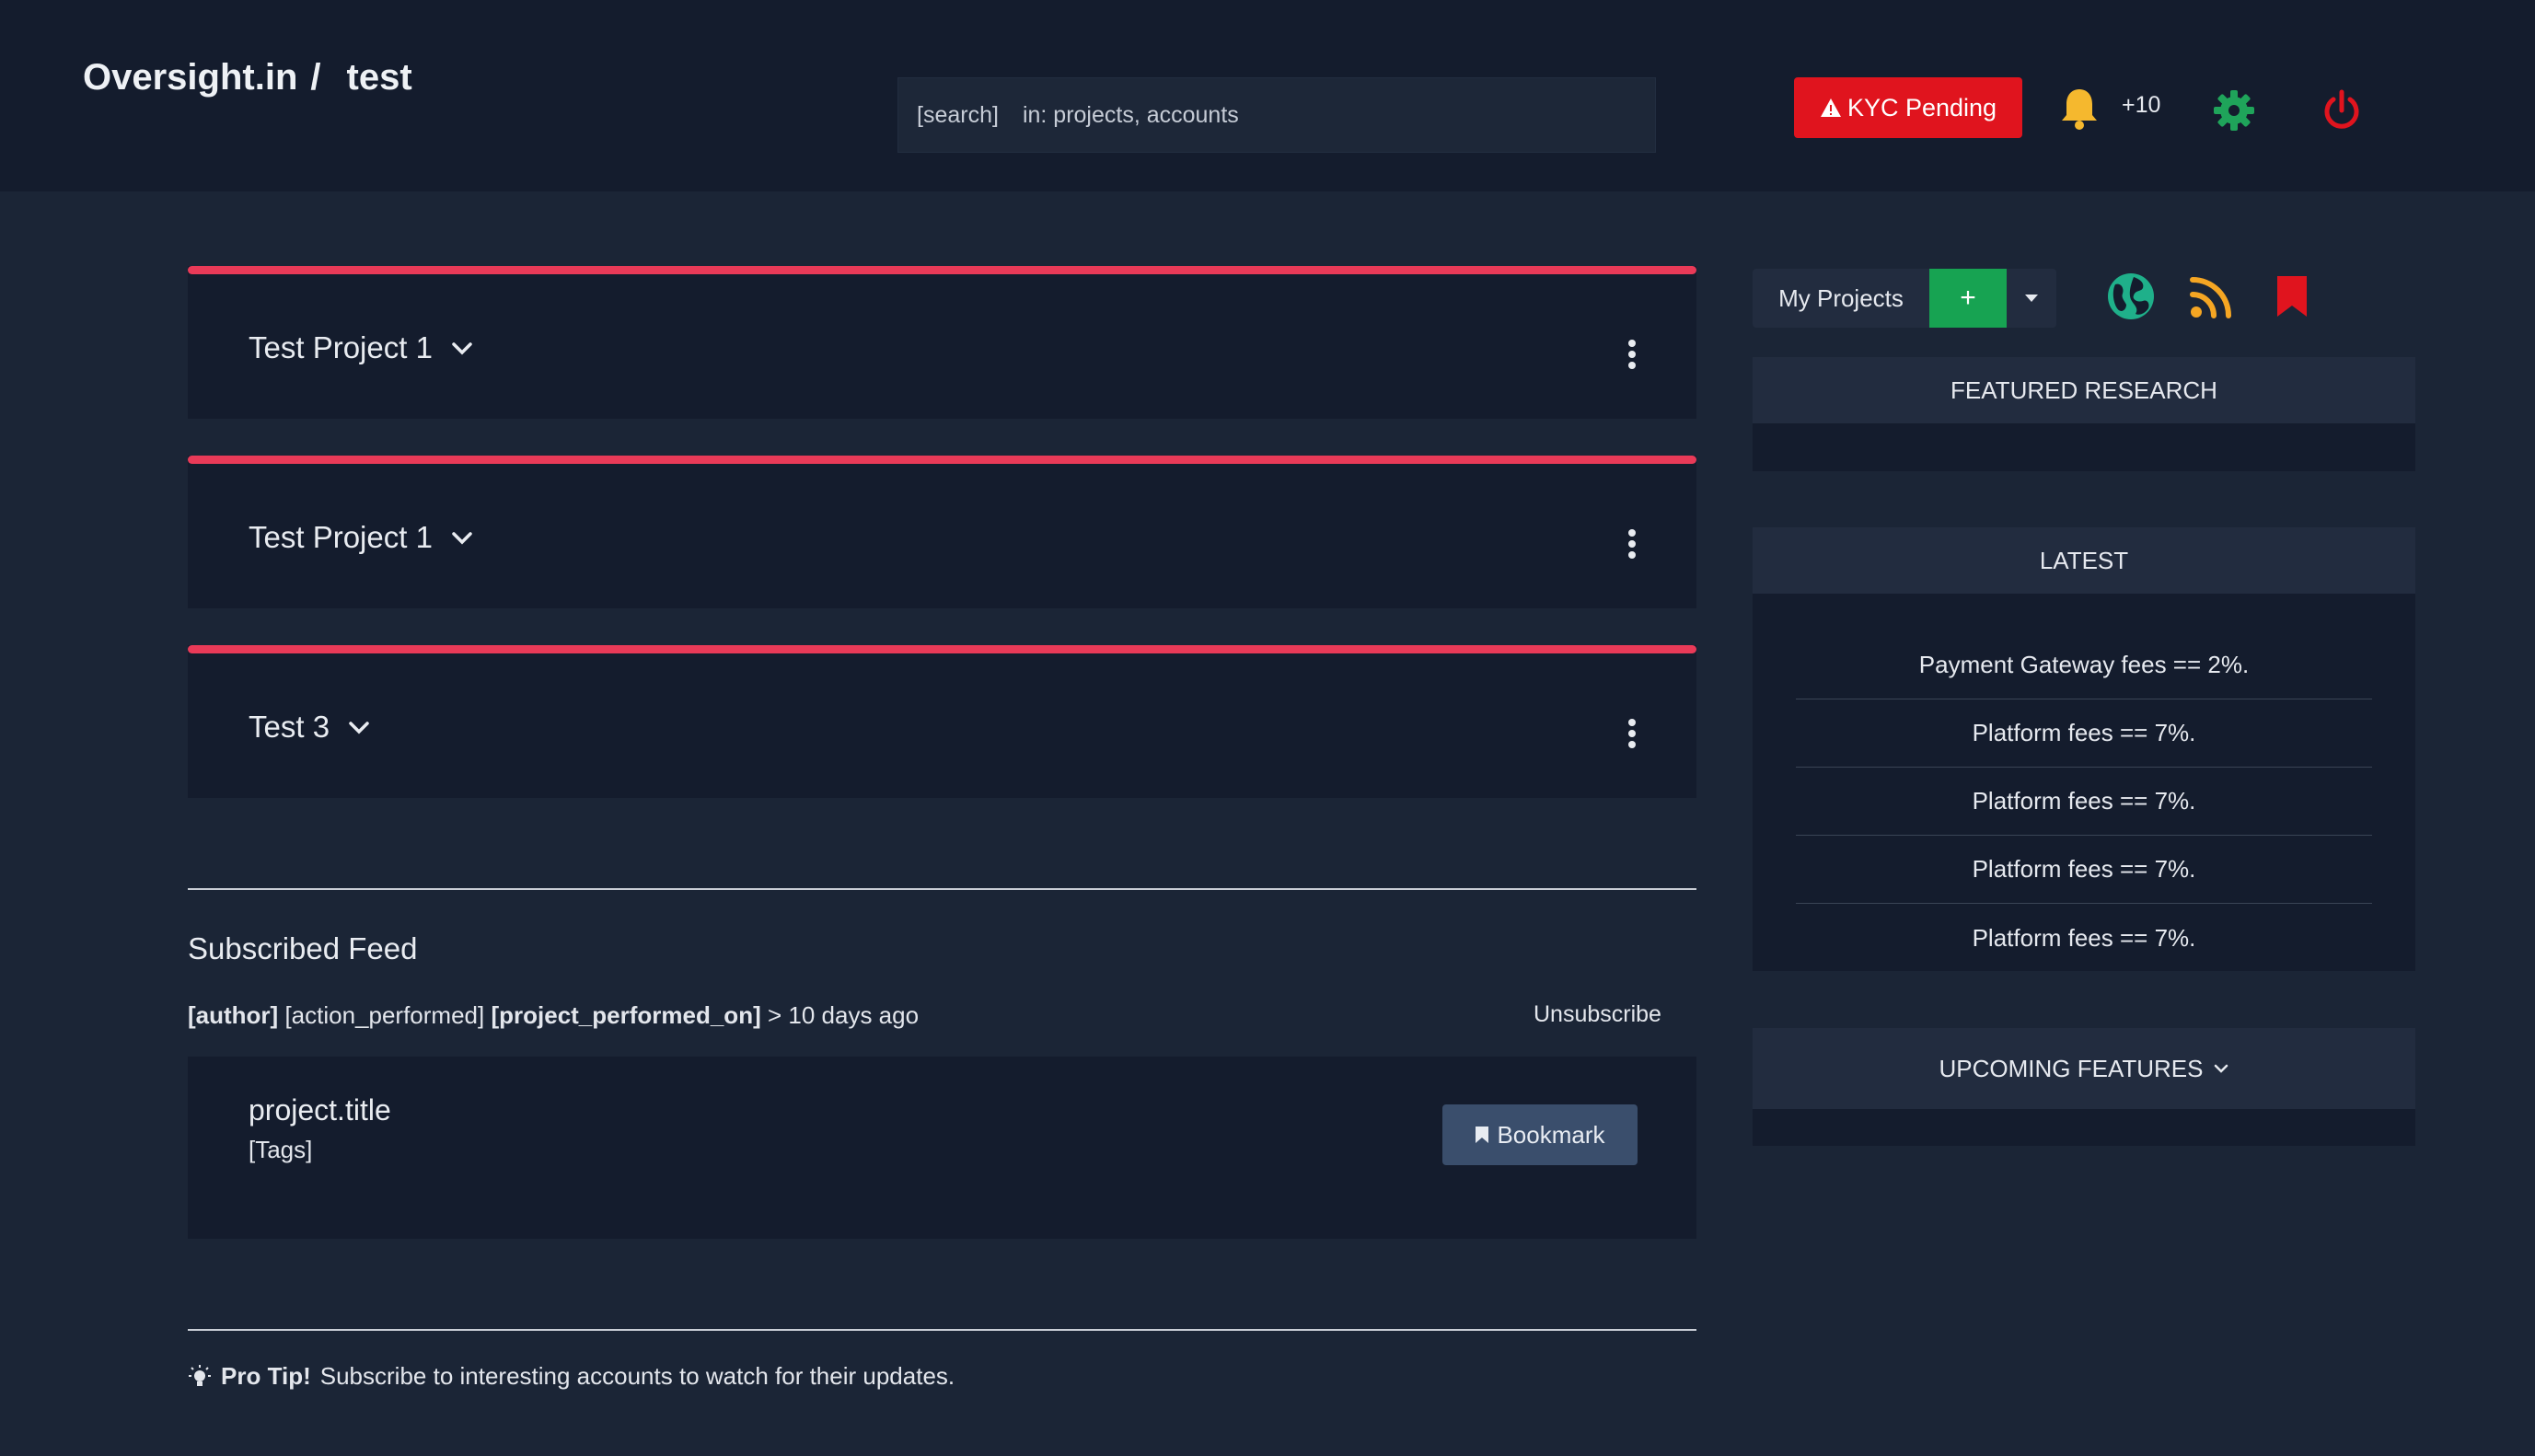 This screenshot has height=1456, width=2535. What do you see at coordinates (942, 1148) in the screenshot?
I see `feed-card: project.title [Tags] Bookmark` at bounding box center [942, 1148].